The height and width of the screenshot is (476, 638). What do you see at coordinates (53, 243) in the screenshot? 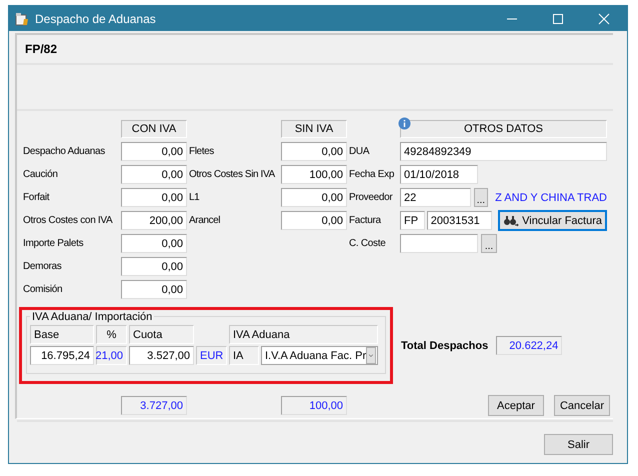
I see `field-label: Importe Palets` at bounding box center [53, 243].